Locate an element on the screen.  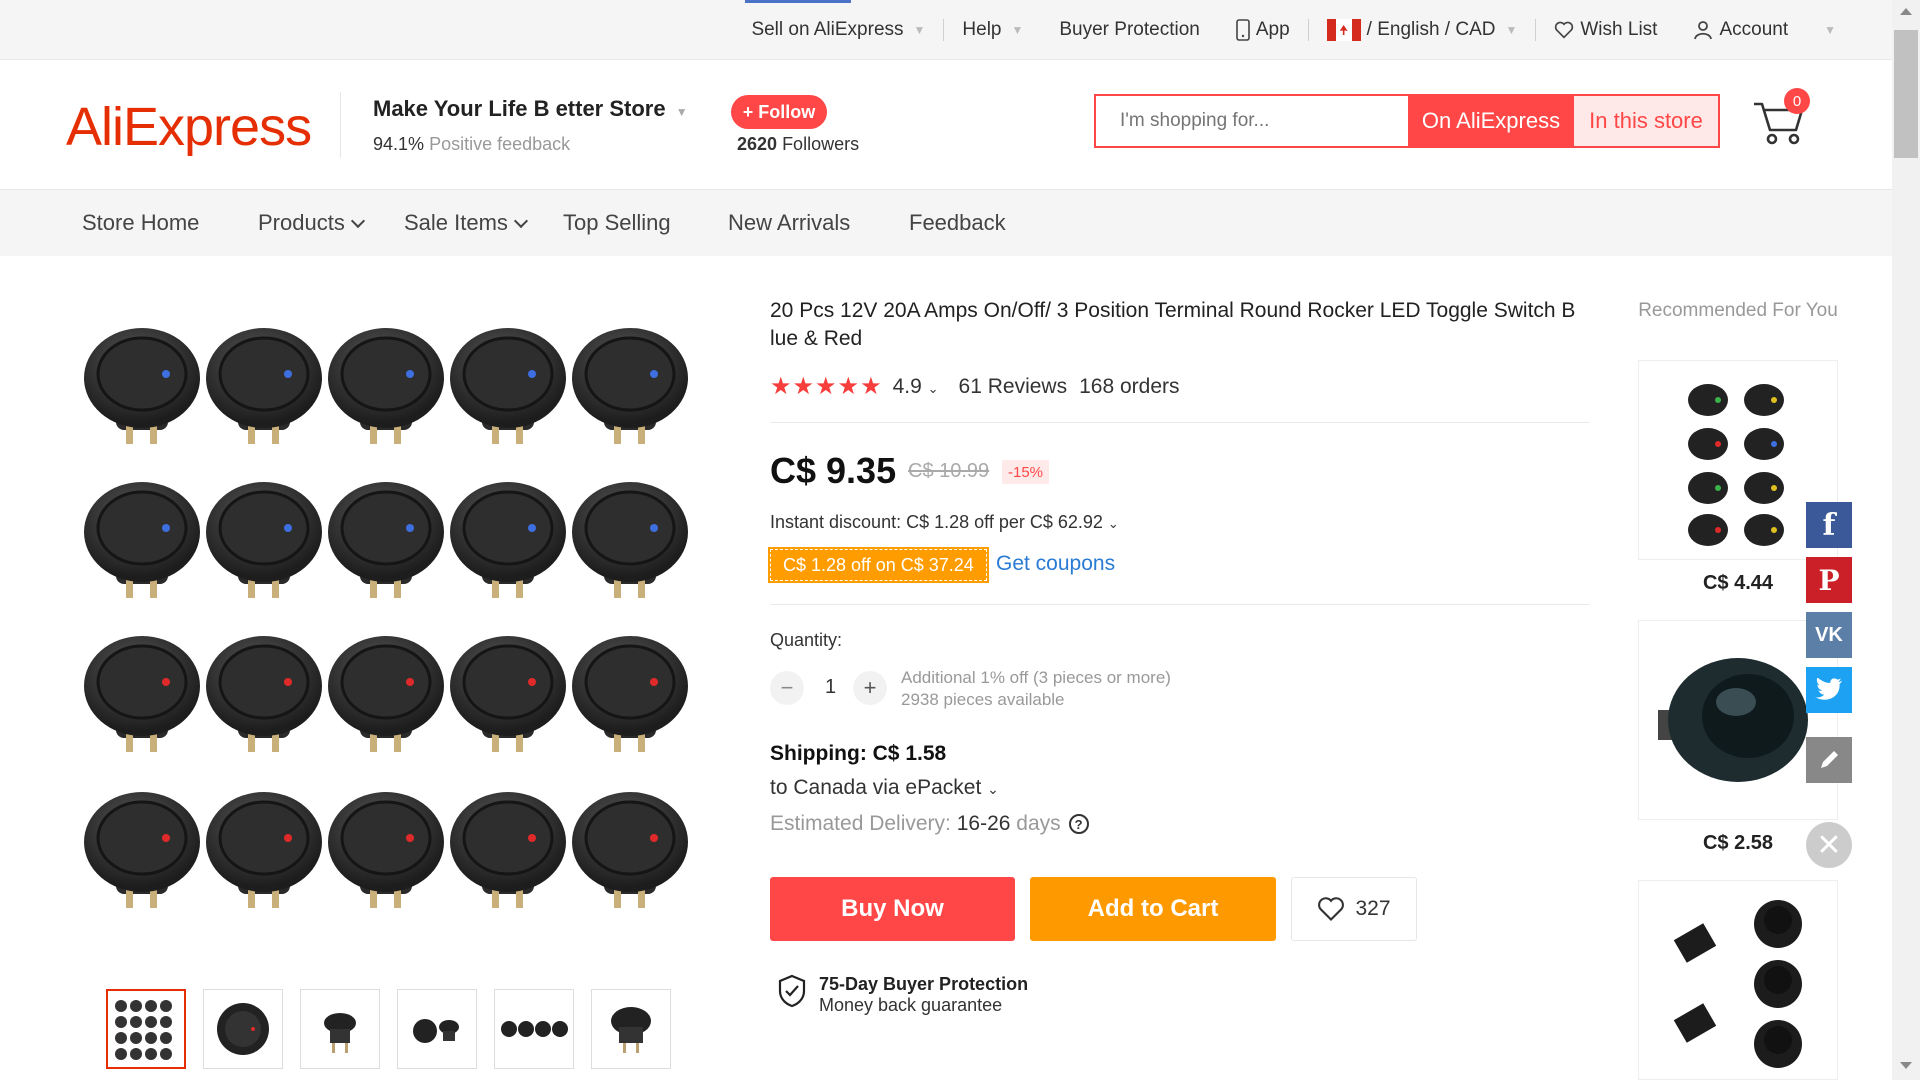
store-feedback: 94.1% Positive feedback is located at coordinates (471, 144).